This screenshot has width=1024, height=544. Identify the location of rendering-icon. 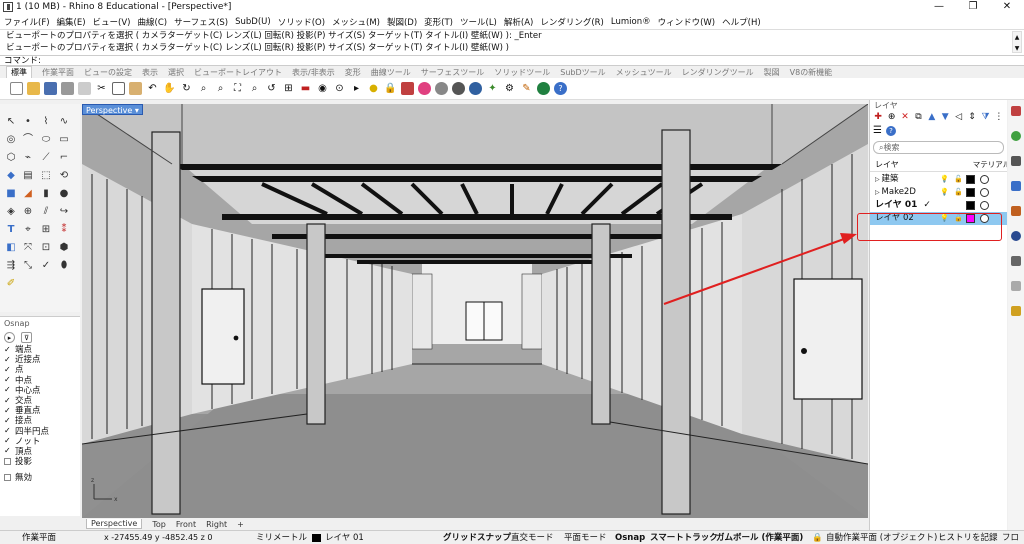
(1016, 211).